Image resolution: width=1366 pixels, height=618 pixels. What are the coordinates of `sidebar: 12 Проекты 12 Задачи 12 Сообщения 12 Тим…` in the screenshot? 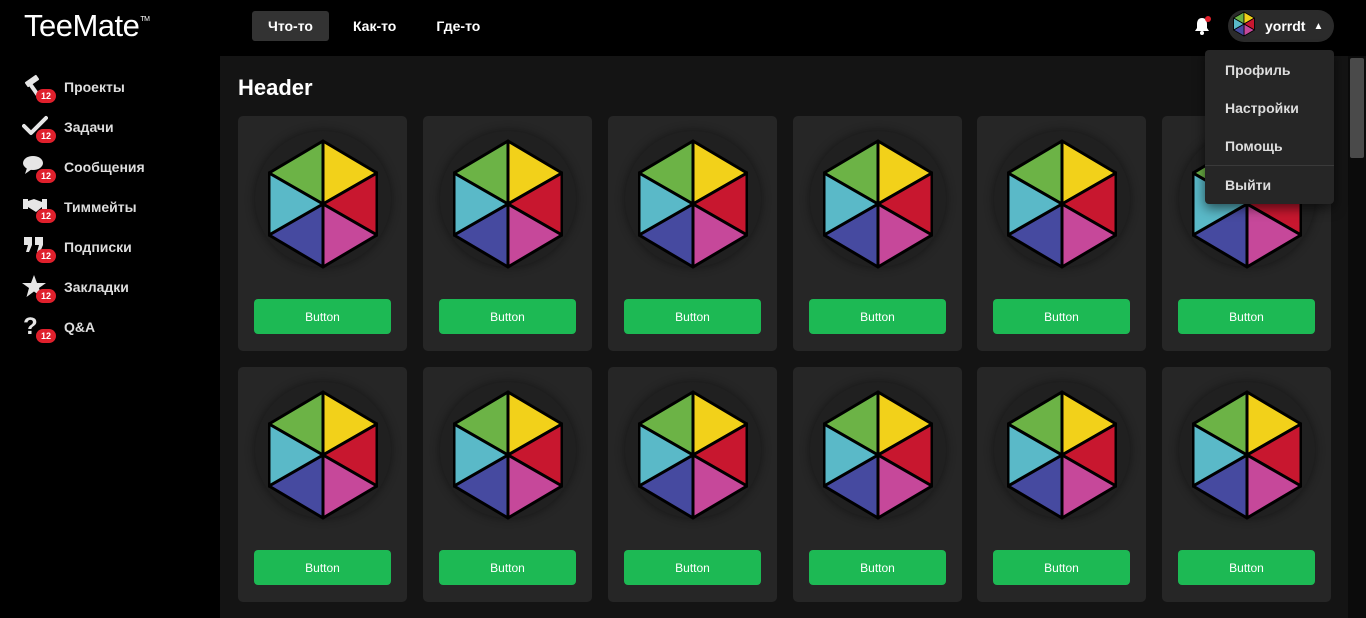 It's located at (110, 337).